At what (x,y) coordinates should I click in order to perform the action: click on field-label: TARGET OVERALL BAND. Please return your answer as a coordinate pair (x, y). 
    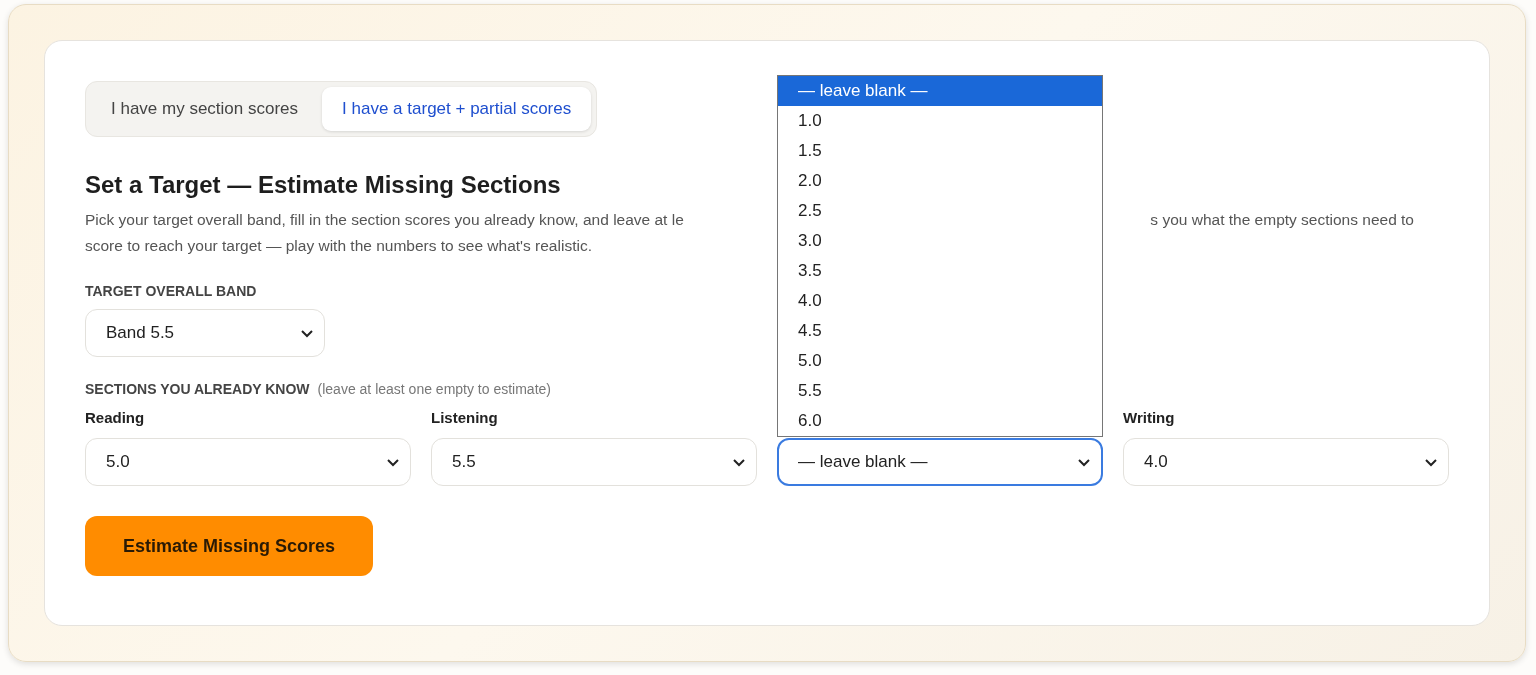
    Looking at the image, I should click on (171, 291).